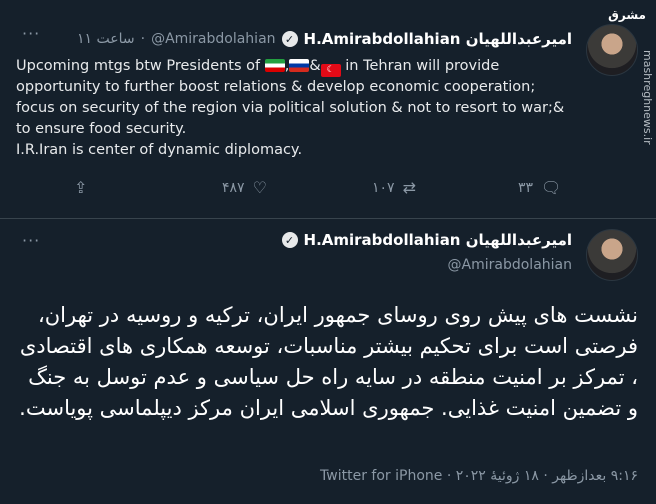 The image size is (656, 504). I want to click on iran-flag-icon, so click(274, 65).